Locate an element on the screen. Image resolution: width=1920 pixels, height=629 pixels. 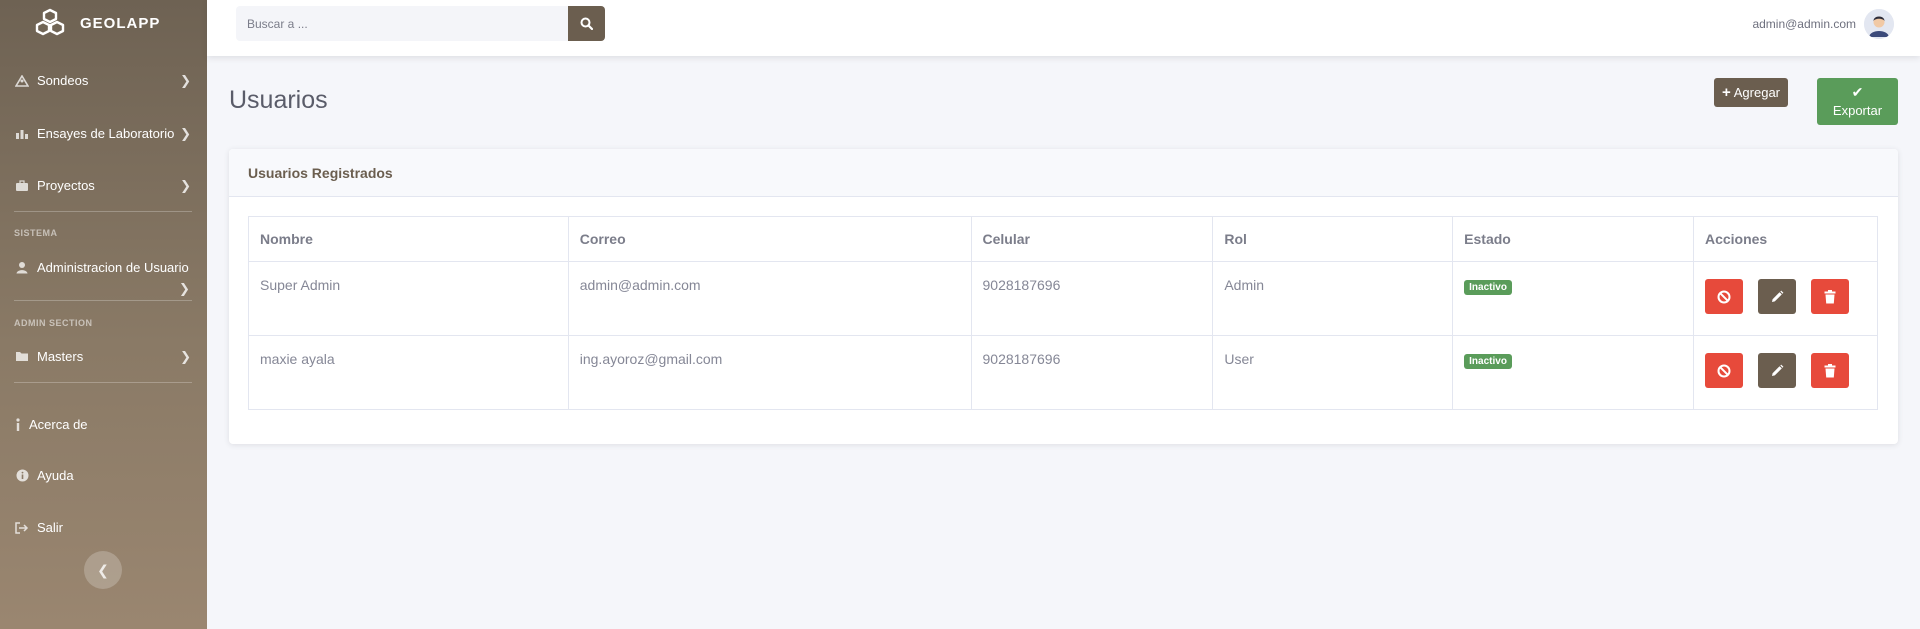
search-bar is located at coordinates (420, 23).